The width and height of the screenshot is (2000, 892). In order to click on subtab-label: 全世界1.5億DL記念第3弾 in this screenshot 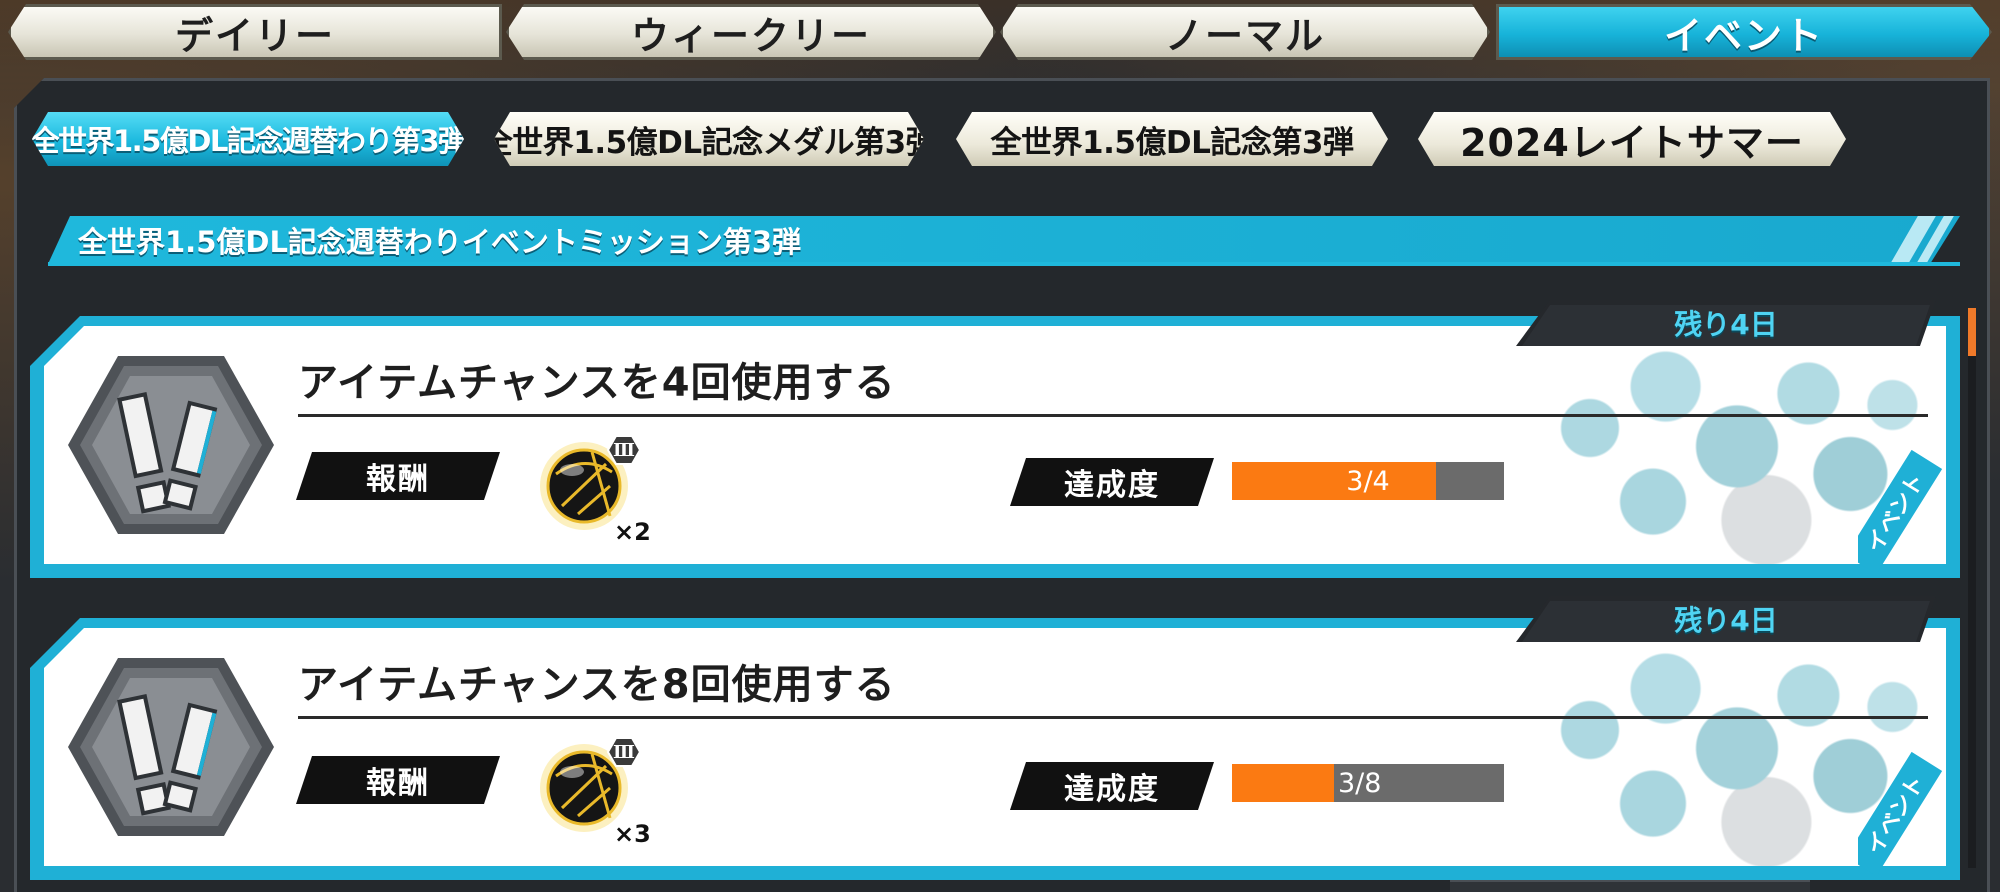, I will do `click(1172, 142)`.